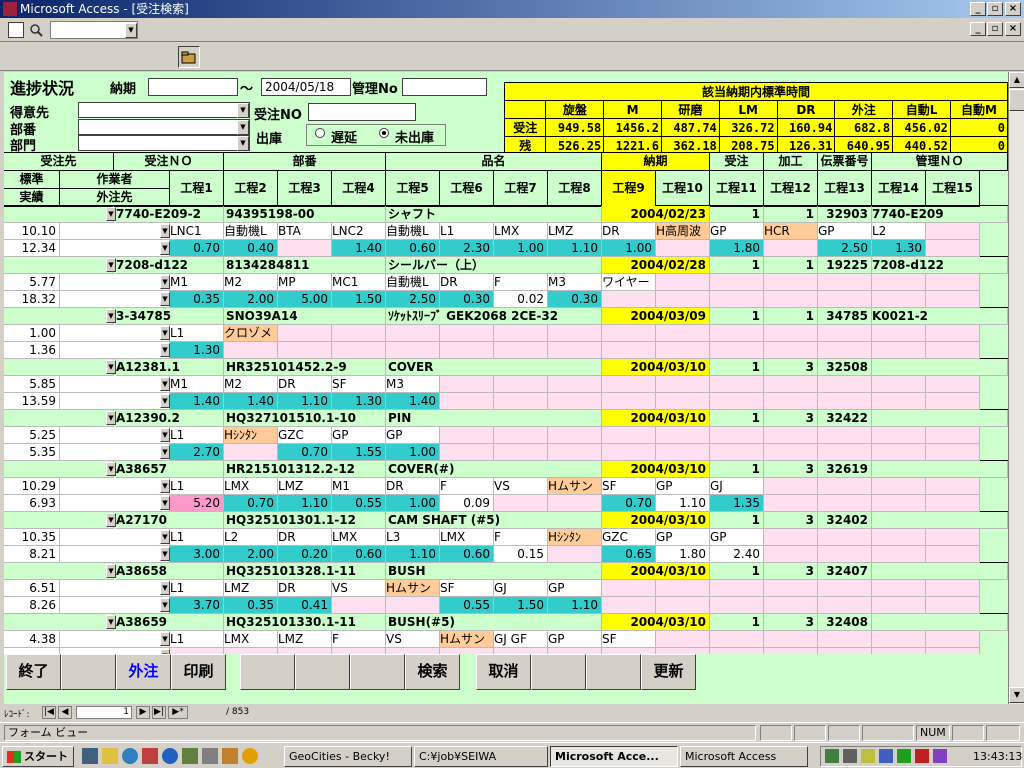 This screenshot has width=1024, height=768. What do you see at coordinates (683, 231) in the screenshot?
I see `step-name: H高周波` at bounding box center [683, 231].